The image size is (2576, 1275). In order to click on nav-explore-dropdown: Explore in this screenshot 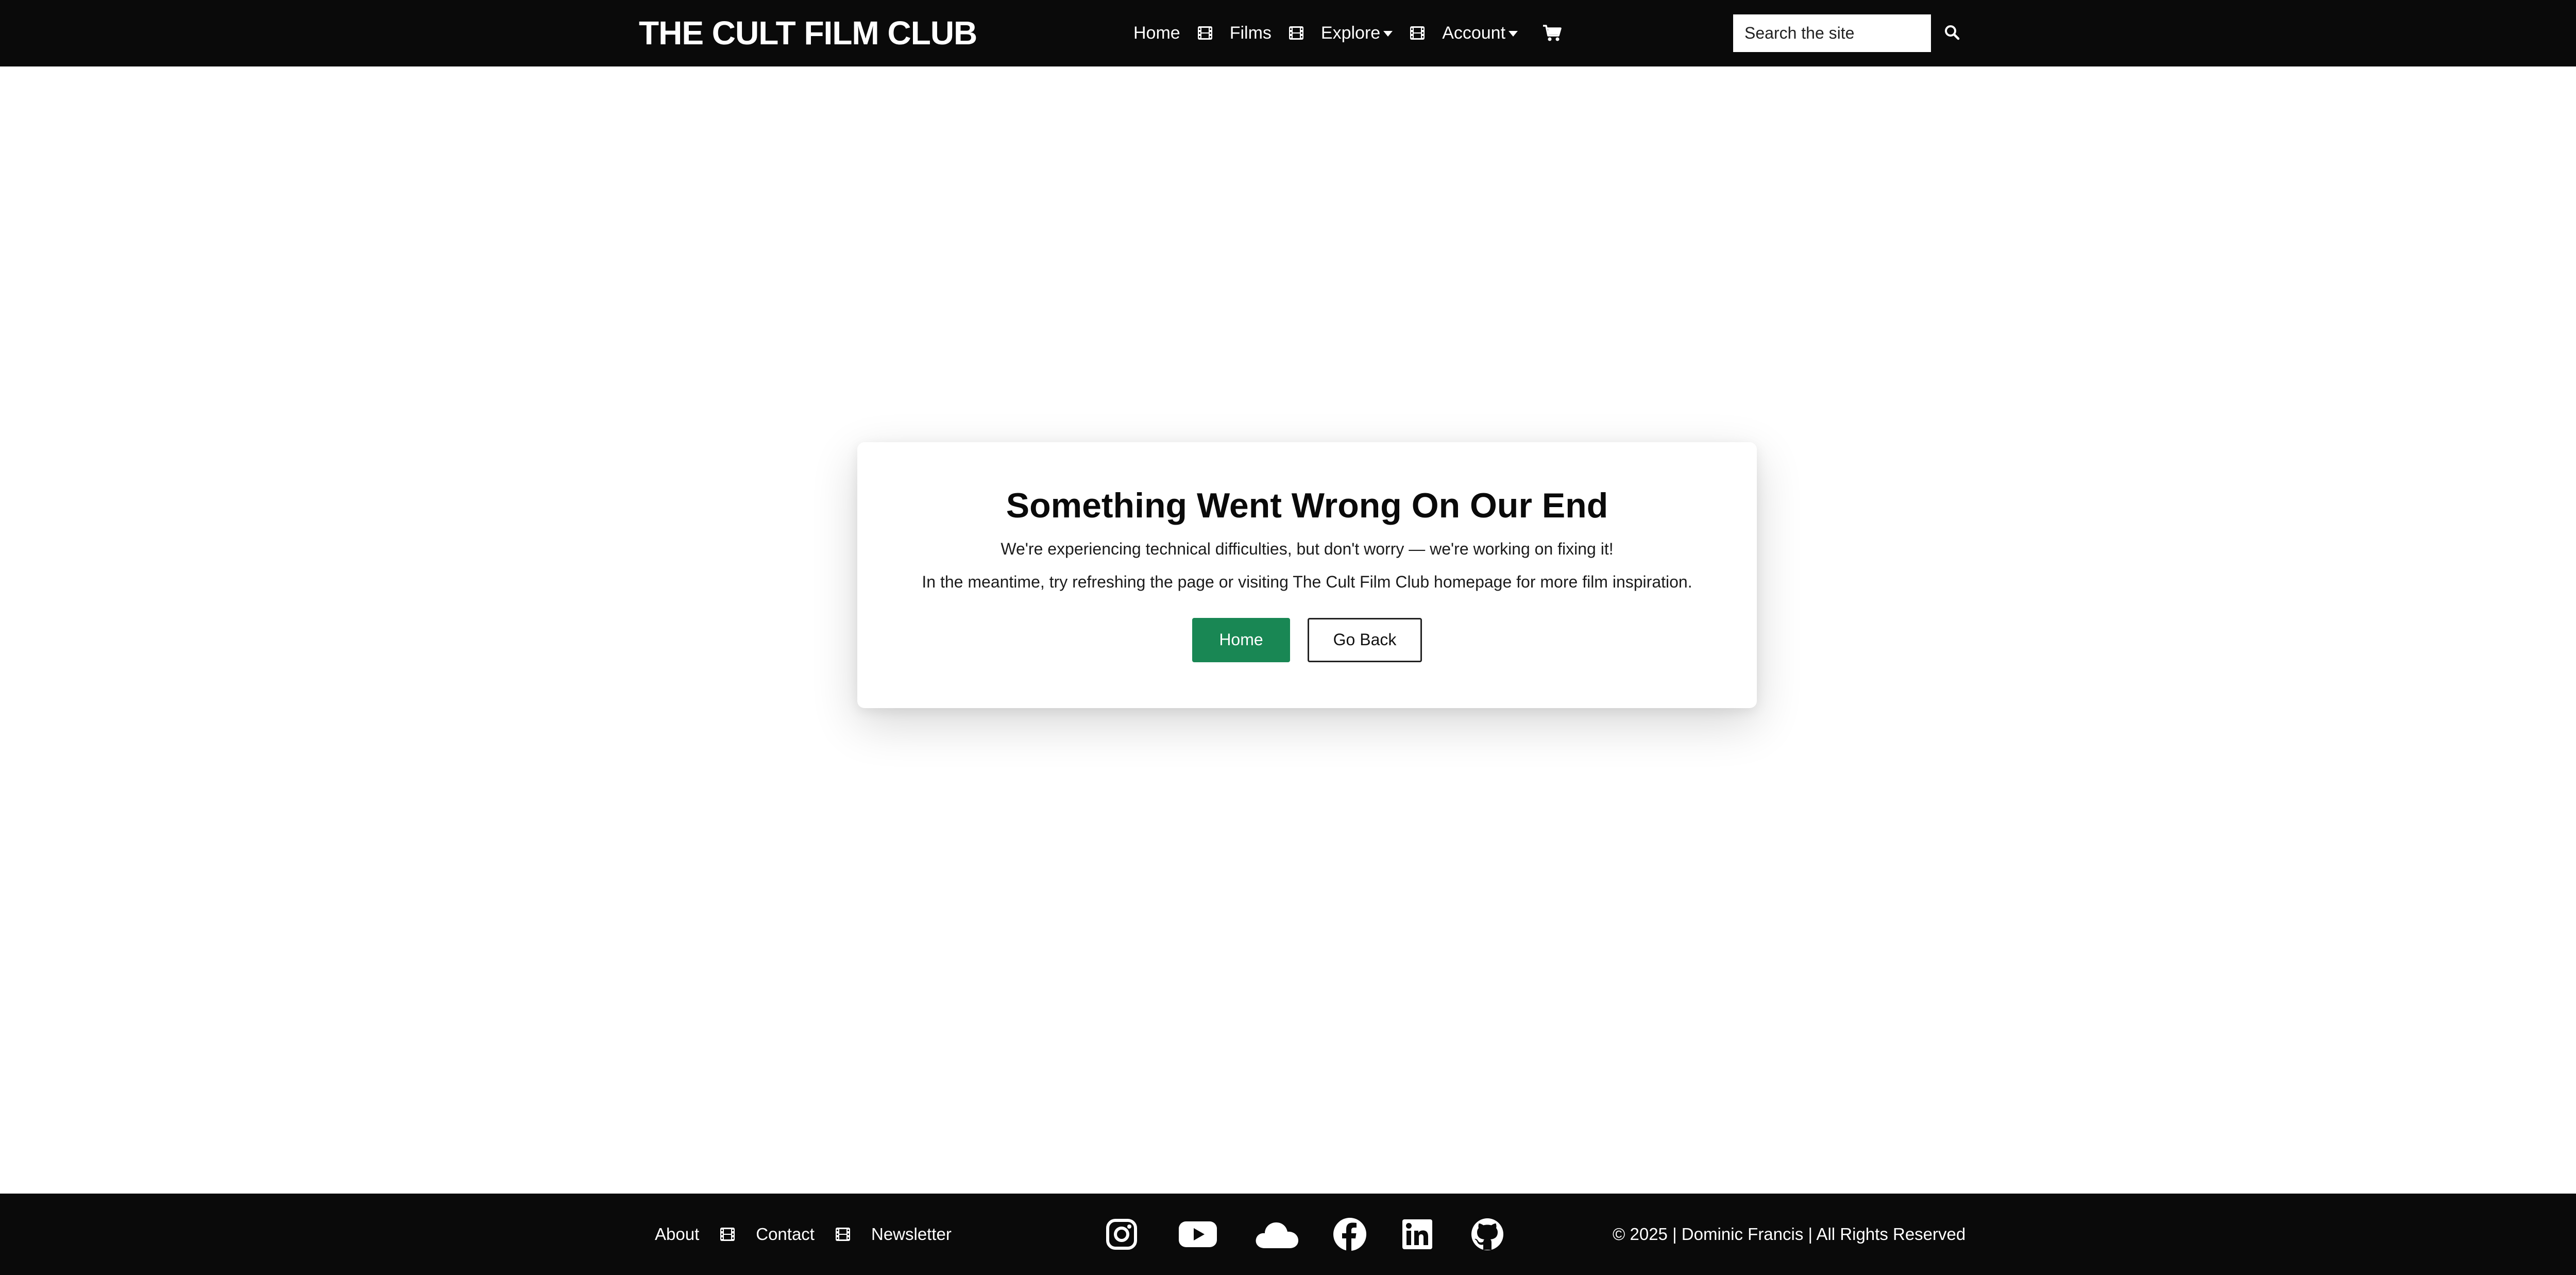, I will do `click(1357, 33)`.